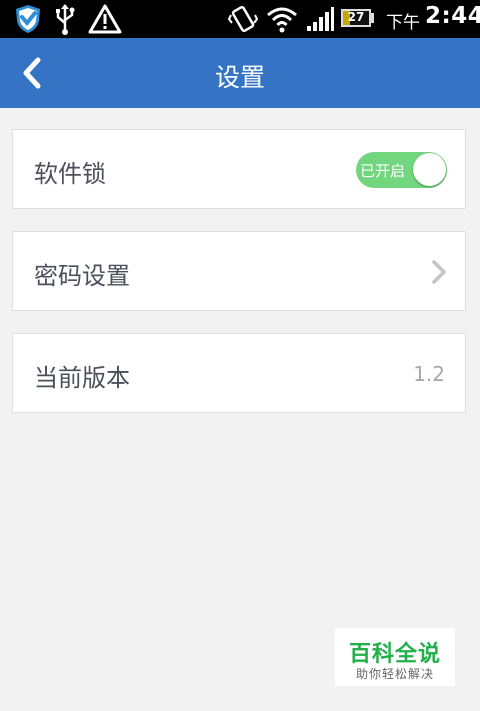  What do you see at coordinates (429, 169) in the screenshot?
I see `toggle-knob` at bounding box center [429, 169].